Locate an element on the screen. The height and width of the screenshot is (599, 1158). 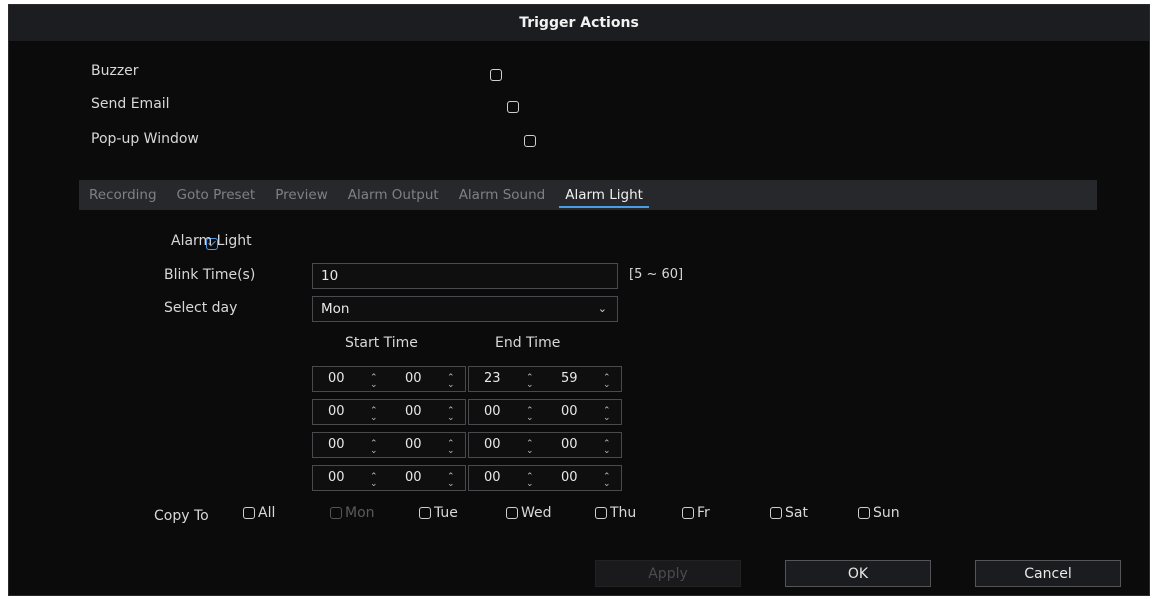
tab-goto-preset: Goto Preset is located at coordinates (216, 195).